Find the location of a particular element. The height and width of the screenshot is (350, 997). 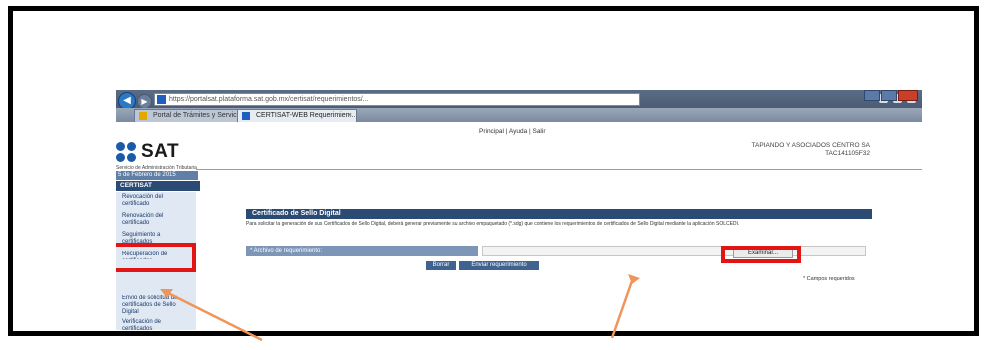

site-icon is located at coordinates (161, 99).